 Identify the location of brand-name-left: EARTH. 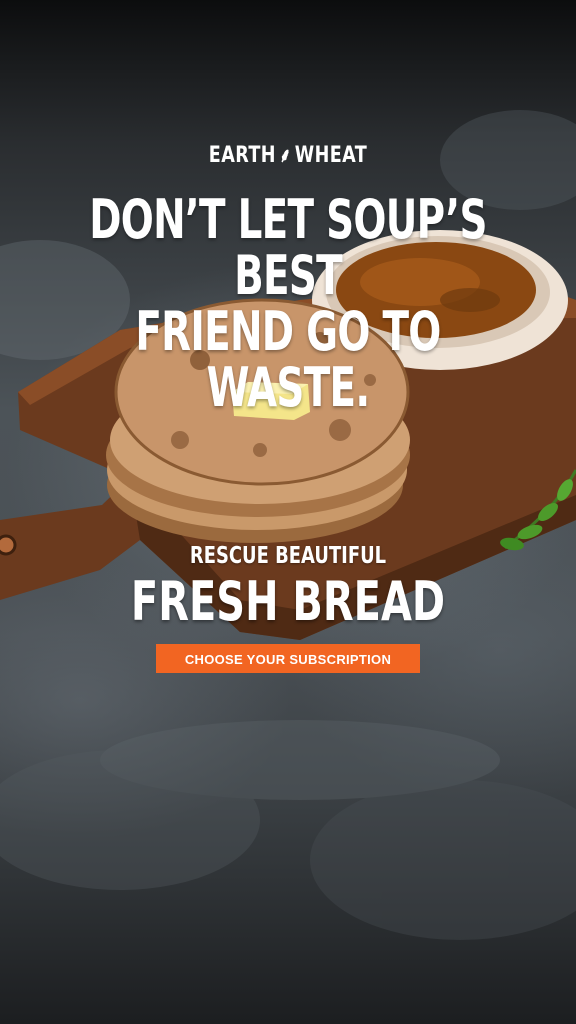
(242, 155).